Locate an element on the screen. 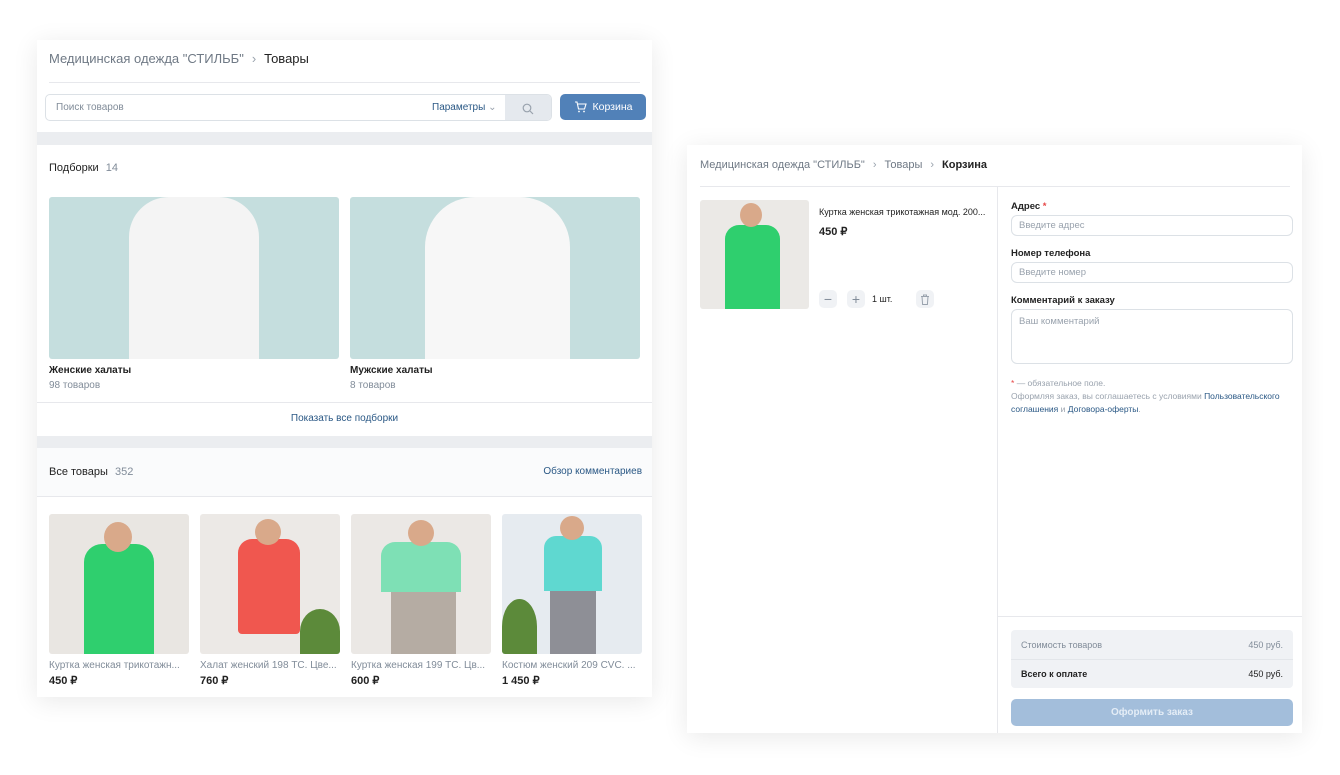 This screenshot has width=1340, height=775. breadcrumb-products: Товары is located at coordinates (904, 165).